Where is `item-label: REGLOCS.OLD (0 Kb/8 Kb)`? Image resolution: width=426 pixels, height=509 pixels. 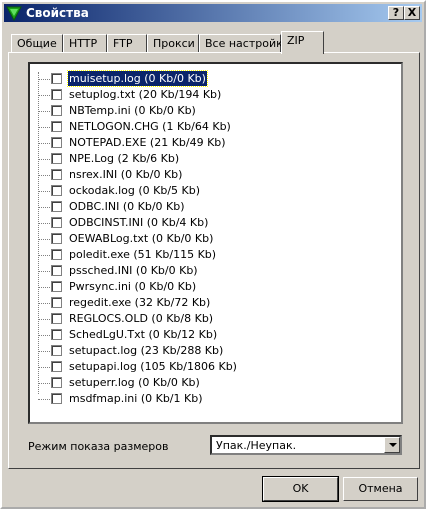
item-label: REGLOCS.OLD (0 Kb/8 Kb) is located at coordinates (141, 318).